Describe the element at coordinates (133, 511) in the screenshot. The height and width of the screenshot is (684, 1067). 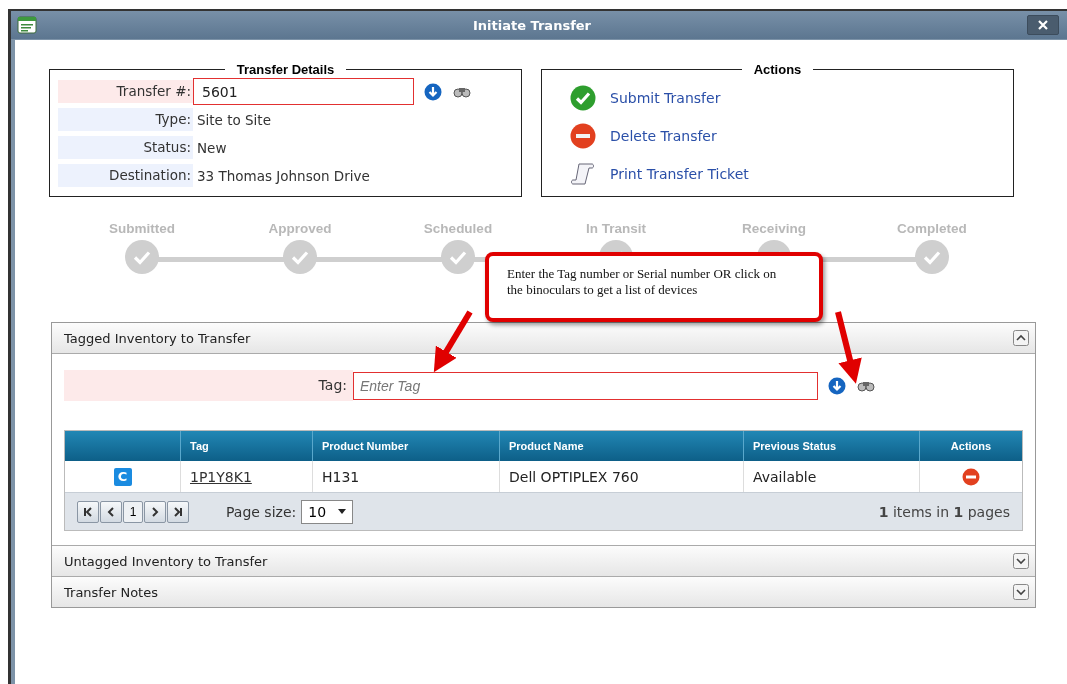
I see `page-button: 1` at that location.